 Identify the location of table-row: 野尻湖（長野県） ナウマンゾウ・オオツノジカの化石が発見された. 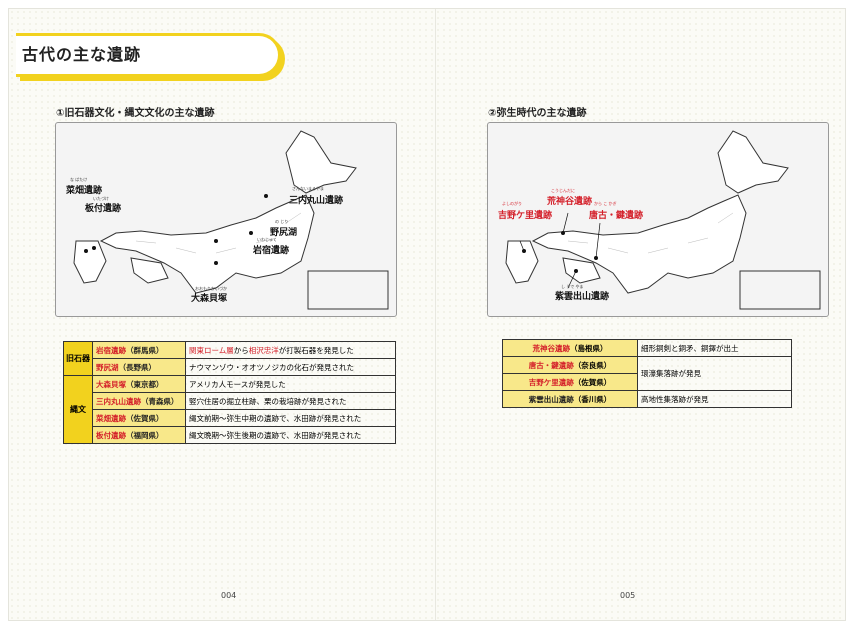
(230, 367).